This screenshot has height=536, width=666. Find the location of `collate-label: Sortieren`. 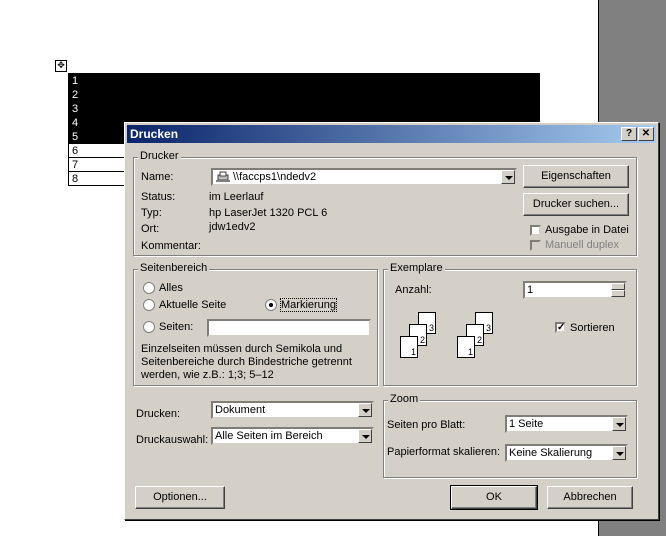

collate-label: Sortieren is located at coordinates (592, 328).